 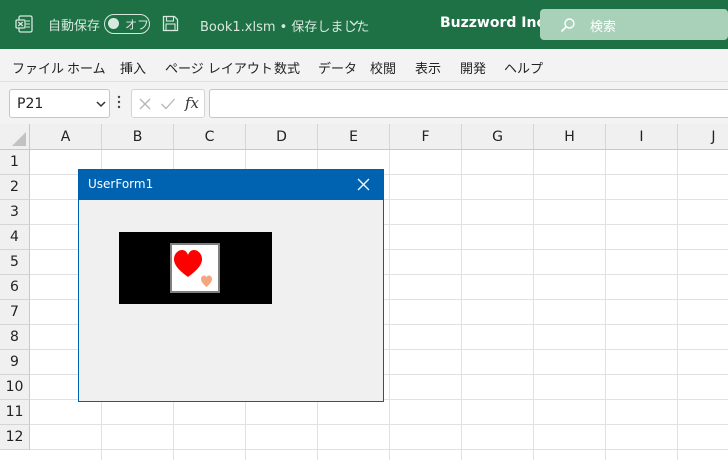 I want to click on tab-insert: 挿入, so click(x=133, y=67).